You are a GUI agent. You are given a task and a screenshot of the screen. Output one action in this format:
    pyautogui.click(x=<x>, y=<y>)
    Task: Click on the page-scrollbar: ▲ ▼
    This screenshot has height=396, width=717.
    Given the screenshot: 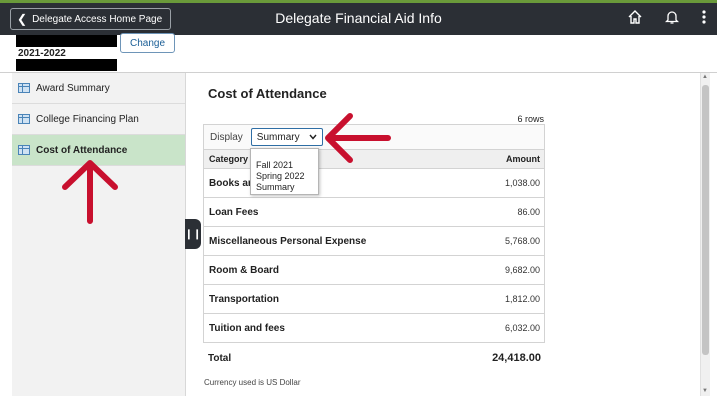 What is the action you would take?
    pyautogui.click(x=705, y=234)
    